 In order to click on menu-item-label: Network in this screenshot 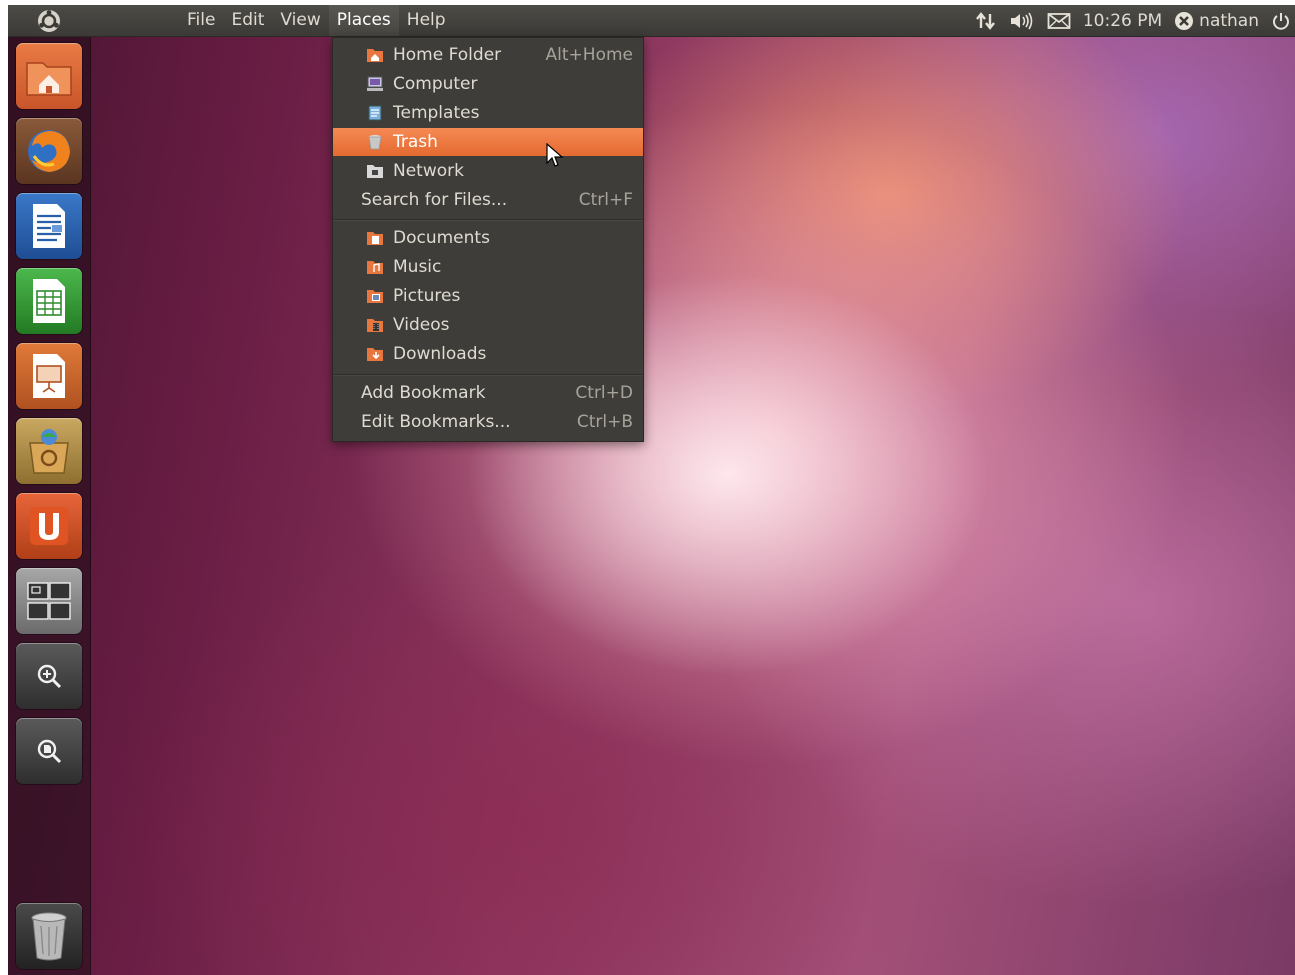, I will do `click(428, 171)`.